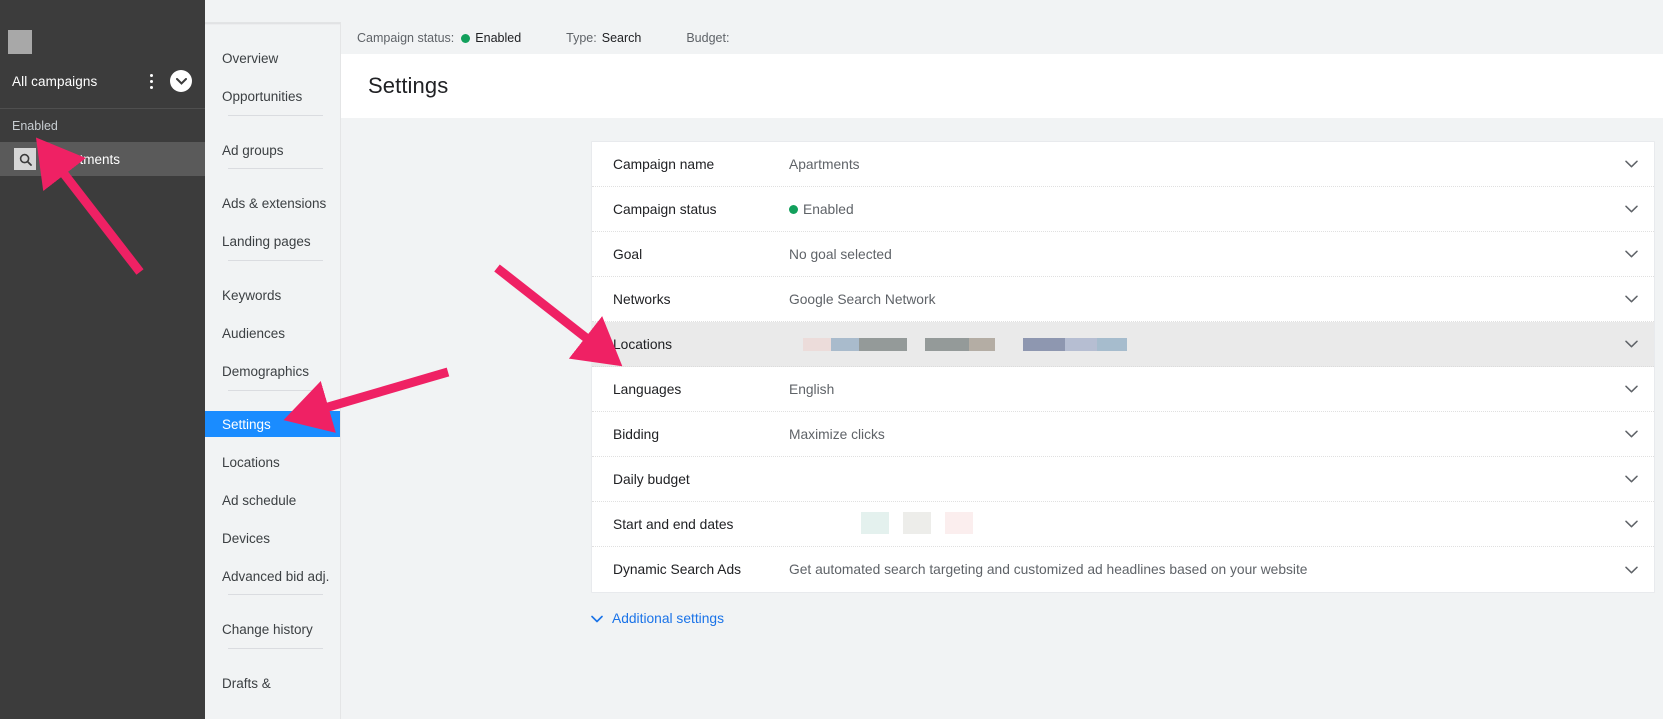 The image size is (1663, 719). Describe the element at coordinates (152, 81) in the screenshot. I see `more-vert-icon` at that location.